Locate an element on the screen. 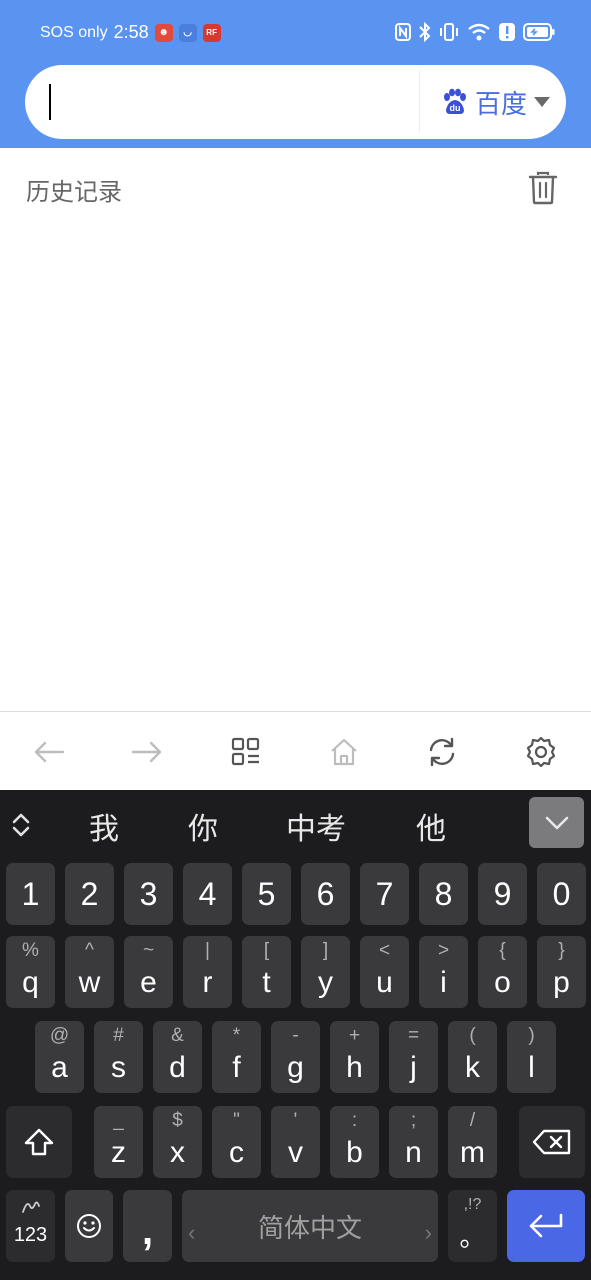 The image size is (591, 1280). key-b: :b is located at coordinates (354, 1142).